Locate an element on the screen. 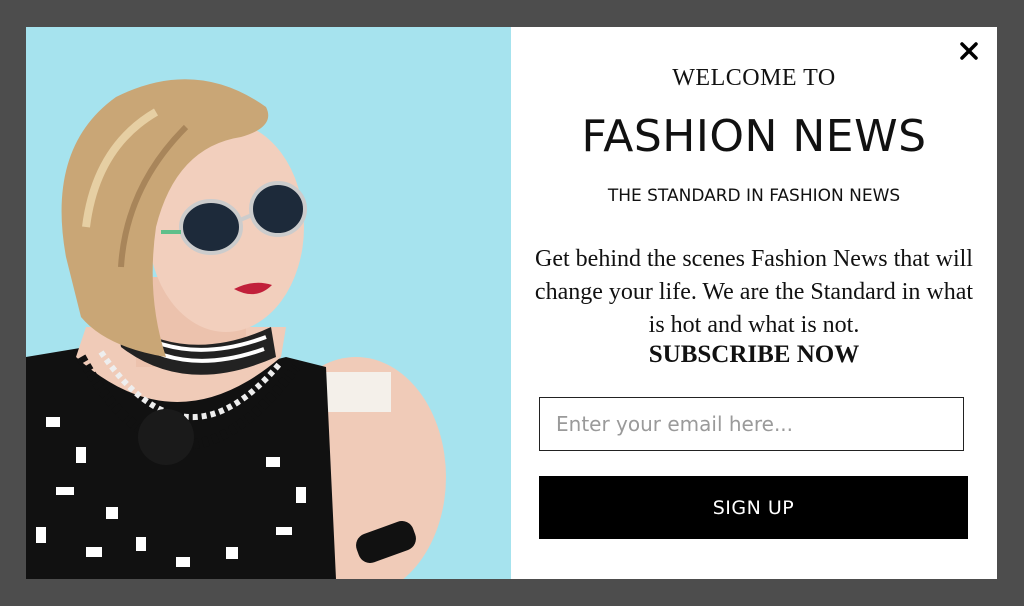  subscribe-heading: SUBSCRIBE NOW is located at coordinates (754, 354).